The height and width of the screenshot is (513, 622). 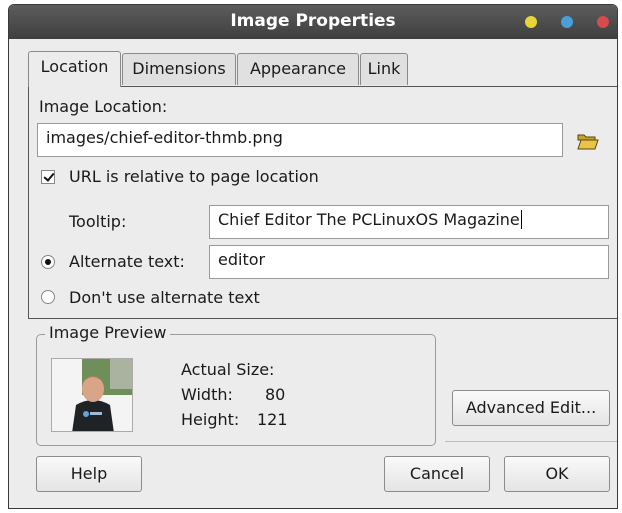 I want to click on alternate-text-input: editor, so click(x=409, y=262).